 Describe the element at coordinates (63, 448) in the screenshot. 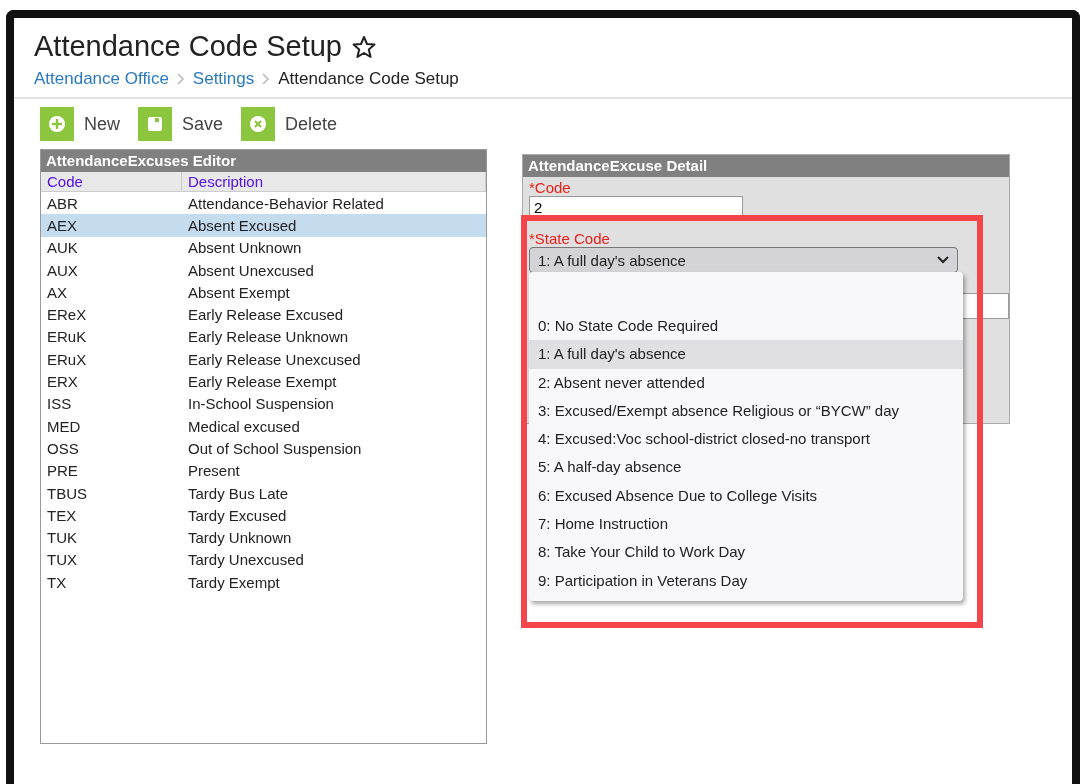

I see `table-cell-text: OSS` at that location.